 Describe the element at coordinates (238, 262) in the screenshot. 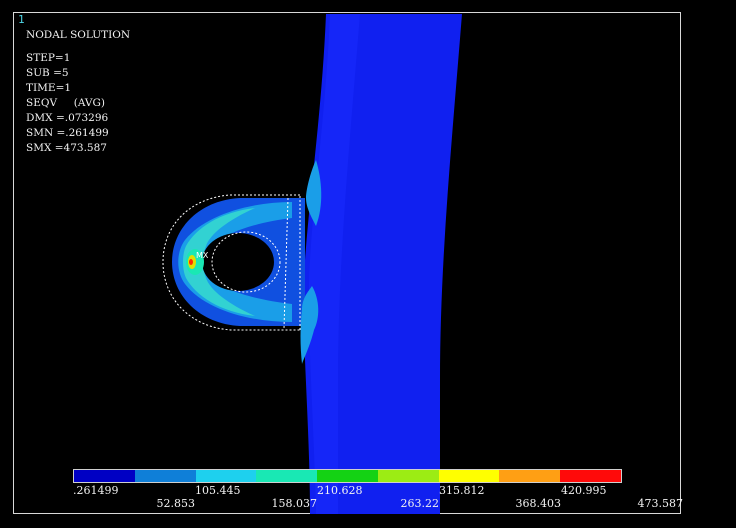

I see `lug-hole` at that location.